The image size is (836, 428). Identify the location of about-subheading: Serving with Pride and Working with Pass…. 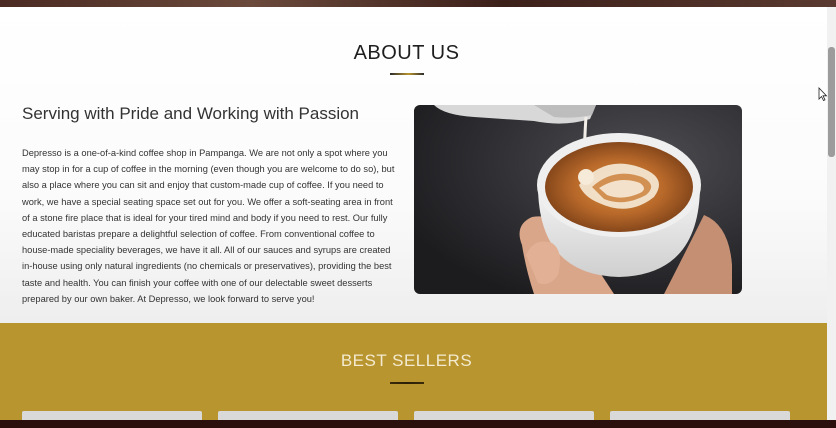
(191, 113).